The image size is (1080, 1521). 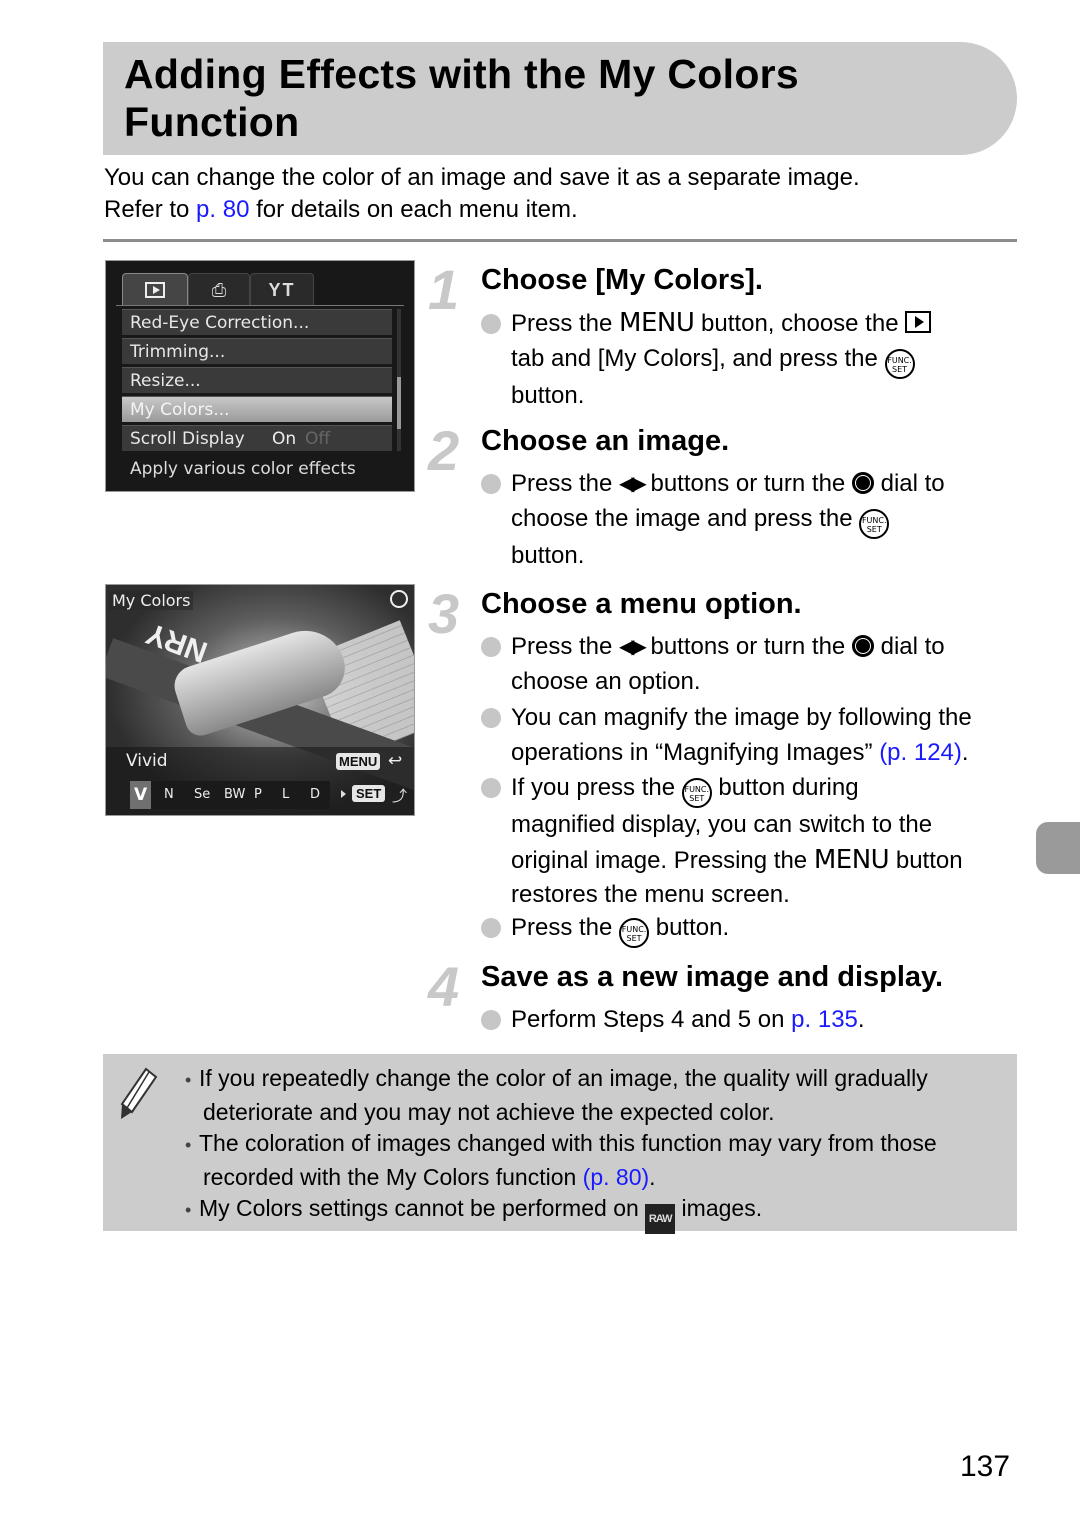 I want to click on tab-divider, so click(x=260, y=305).